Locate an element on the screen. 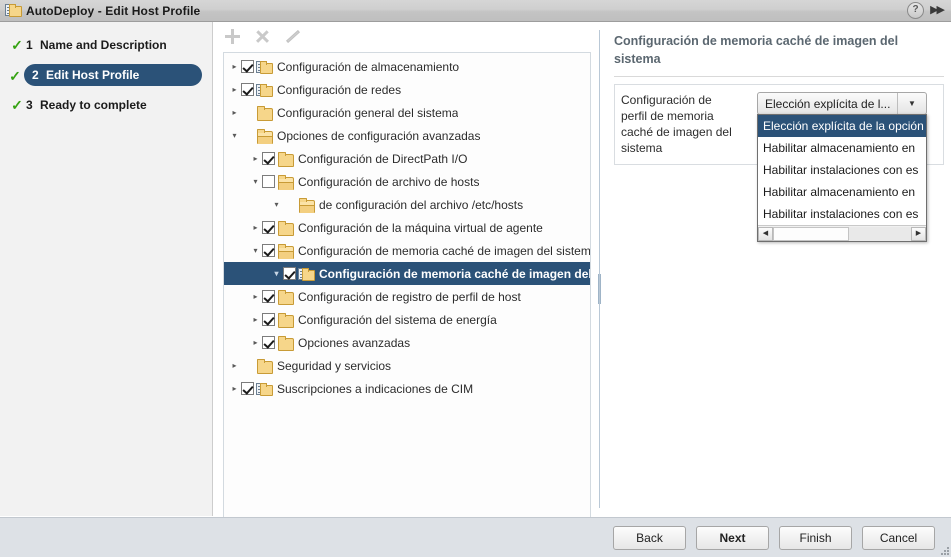 The image size is (951, 557). tree-row: ▸ Configuración de almacenamiento is located at coordinates (407, 66).